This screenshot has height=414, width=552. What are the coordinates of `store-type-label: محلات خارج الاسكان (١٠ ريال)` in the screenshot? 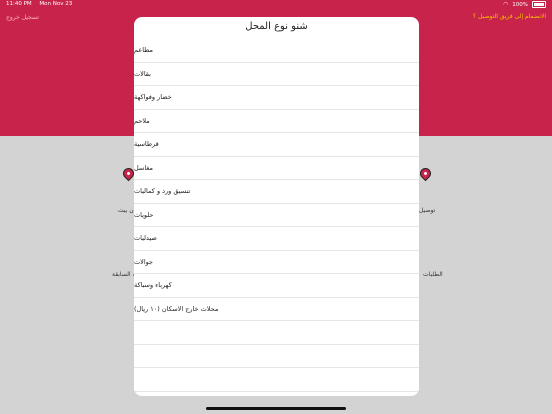 It's located at (176, 308).